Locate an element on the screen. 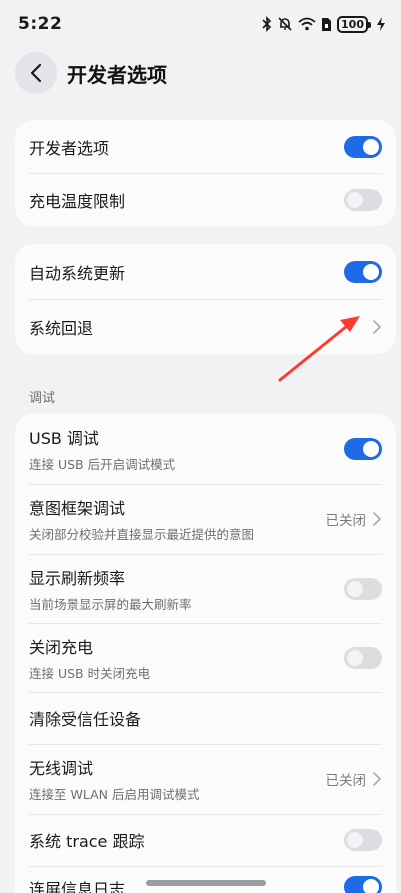 The image size is (401, 893). row-subtitle: 连接 USB 时关闭充电 is located at coordinates (90, 673).